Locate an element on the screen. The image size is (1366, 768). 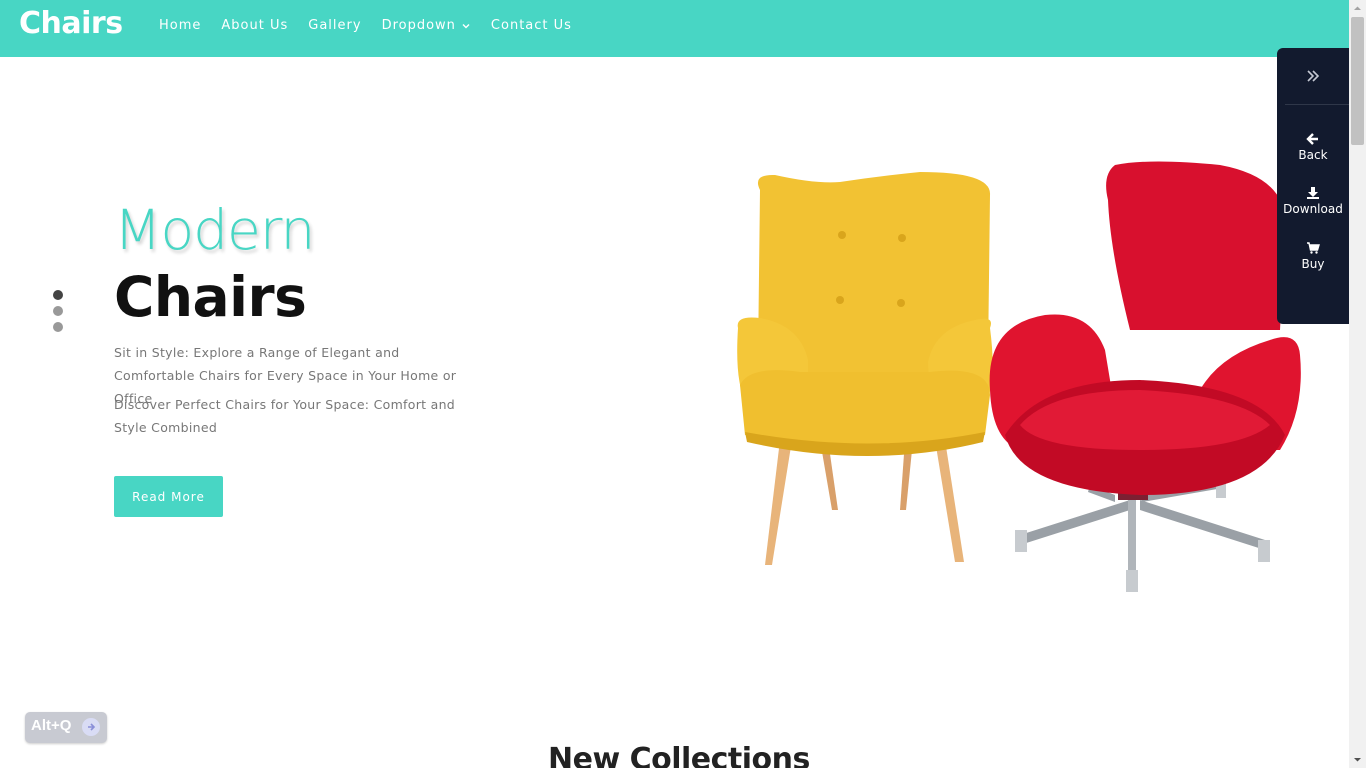
nav-gallery: Gallery is located at coordinates (334, 25).